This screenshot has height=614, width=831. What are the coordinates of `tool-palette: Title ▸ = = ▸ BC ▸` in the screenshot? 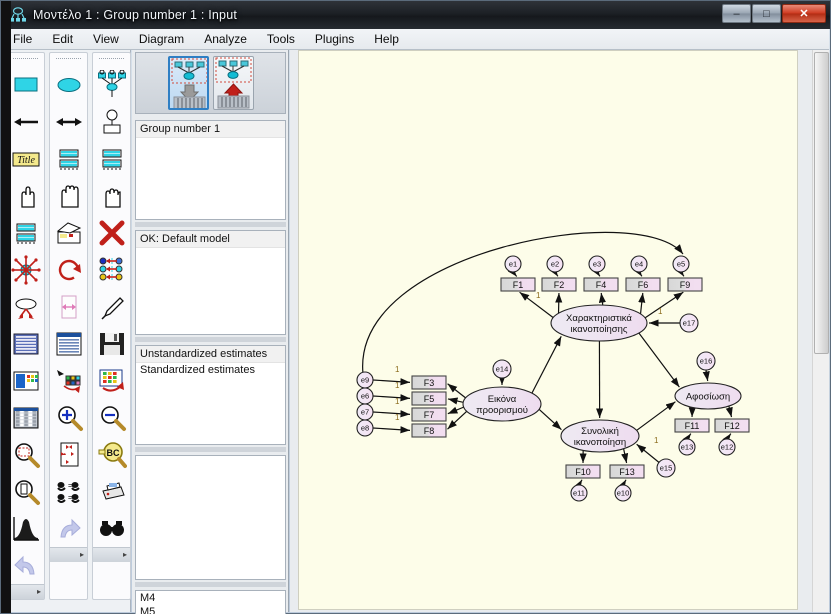 It's located at (66, 331).